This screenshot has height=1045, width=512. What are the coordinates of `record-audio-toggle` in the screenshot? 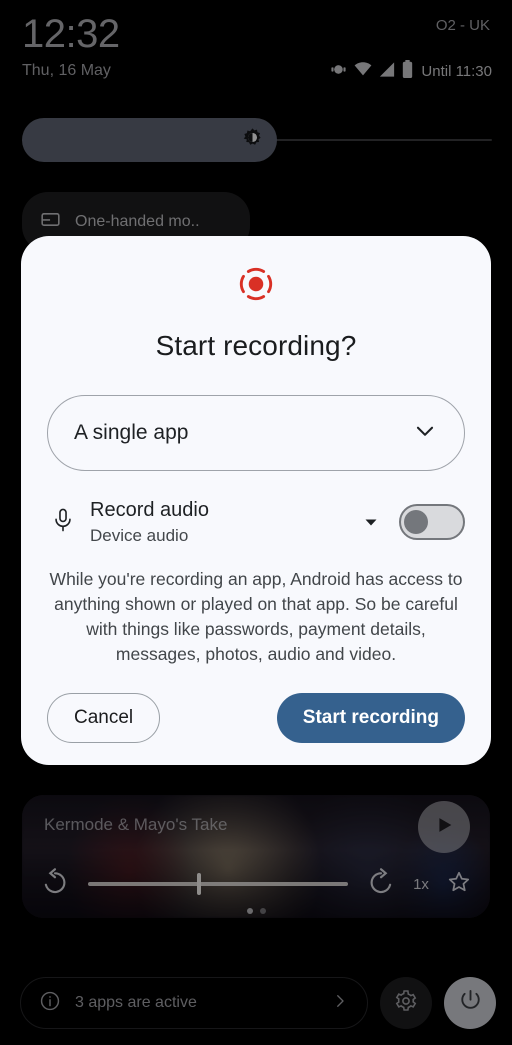 It's located at (432, 522).